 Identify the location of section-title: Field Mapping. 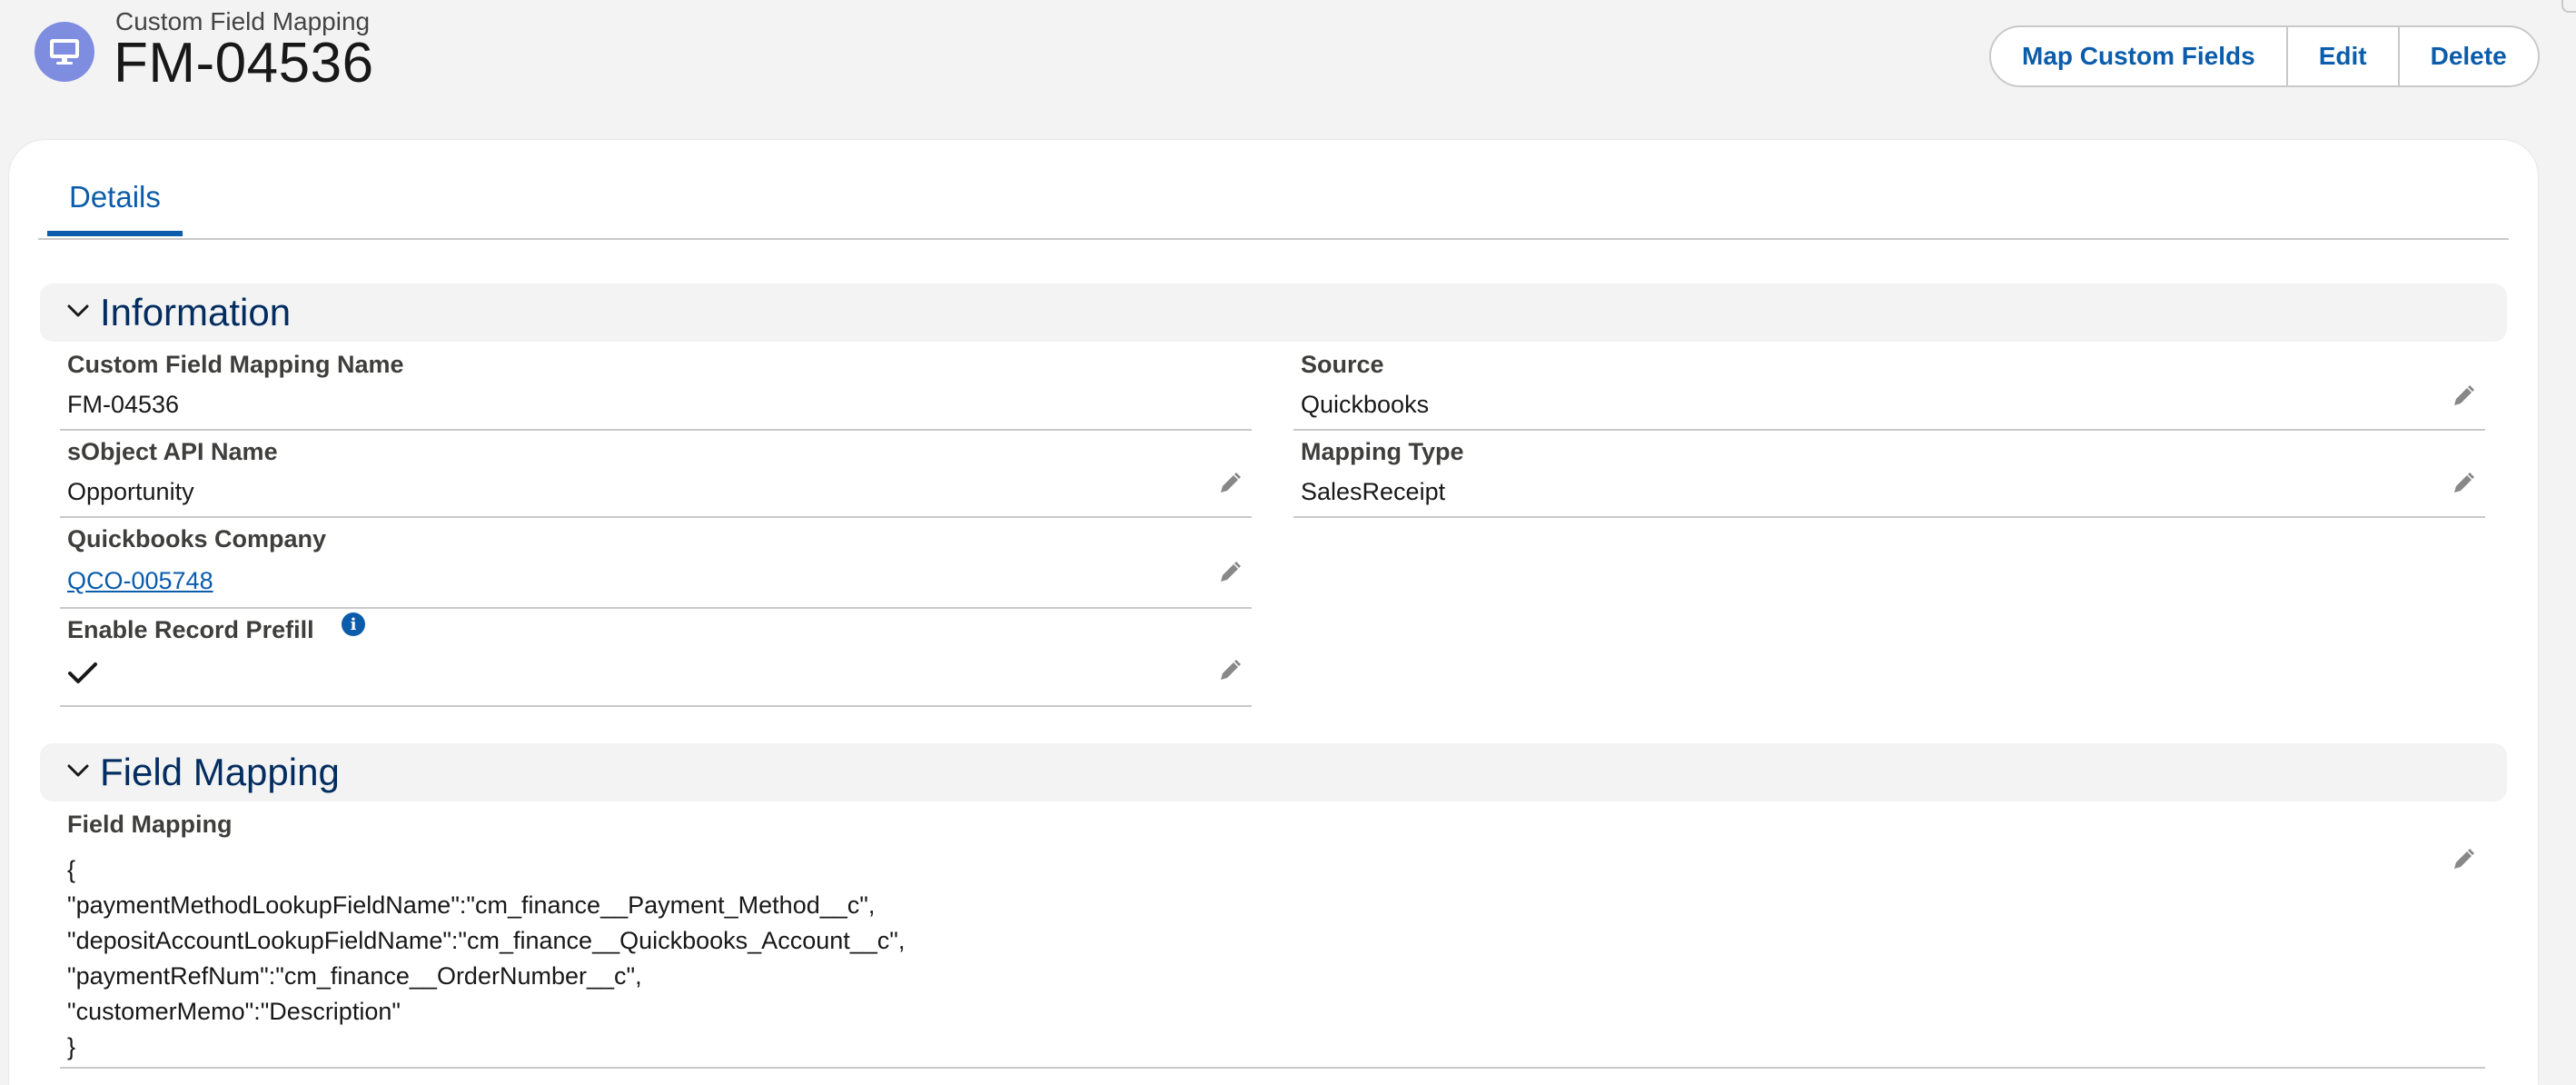
(220, 772).